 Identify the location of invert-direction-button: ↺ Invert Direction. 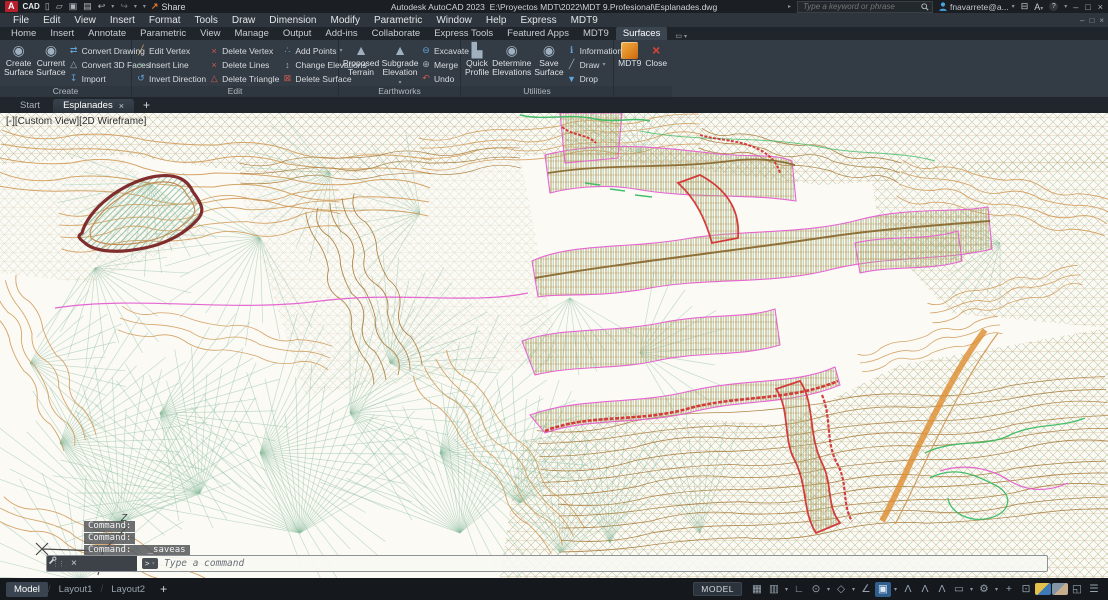
(171, 78).